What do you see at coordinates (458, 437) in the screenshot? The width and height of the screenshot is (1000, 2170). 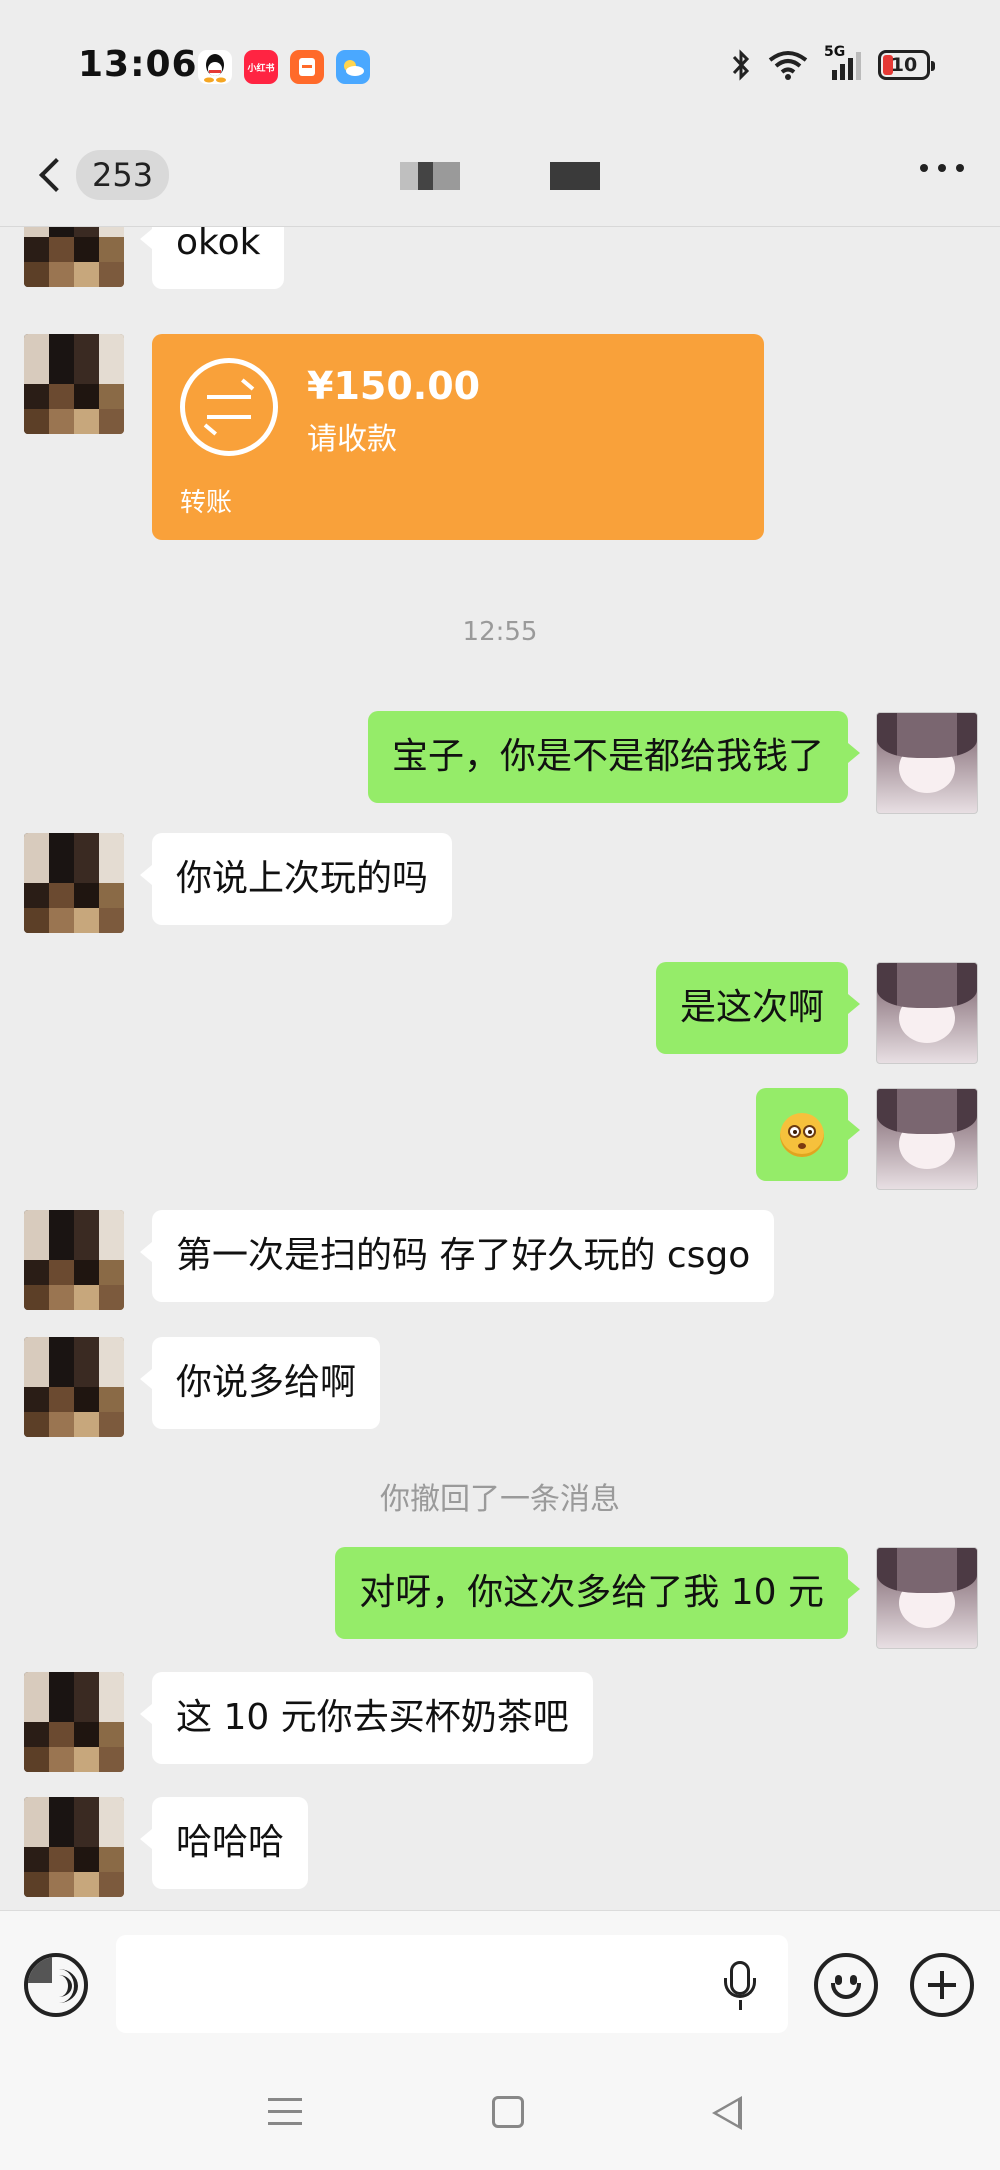 I see `transfer-card: ¥150.00 请收款 转账` at bounding box center [458, 437].